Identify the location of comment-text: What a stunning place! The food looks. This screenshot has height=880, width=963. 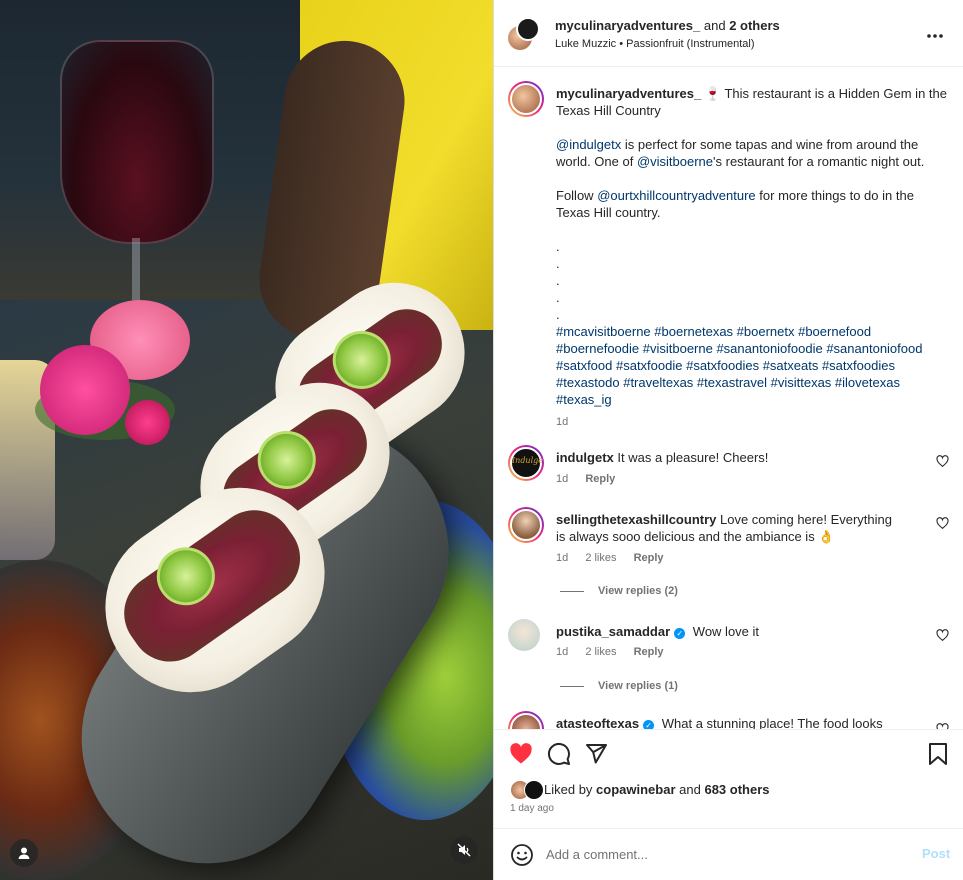
(772, 722).